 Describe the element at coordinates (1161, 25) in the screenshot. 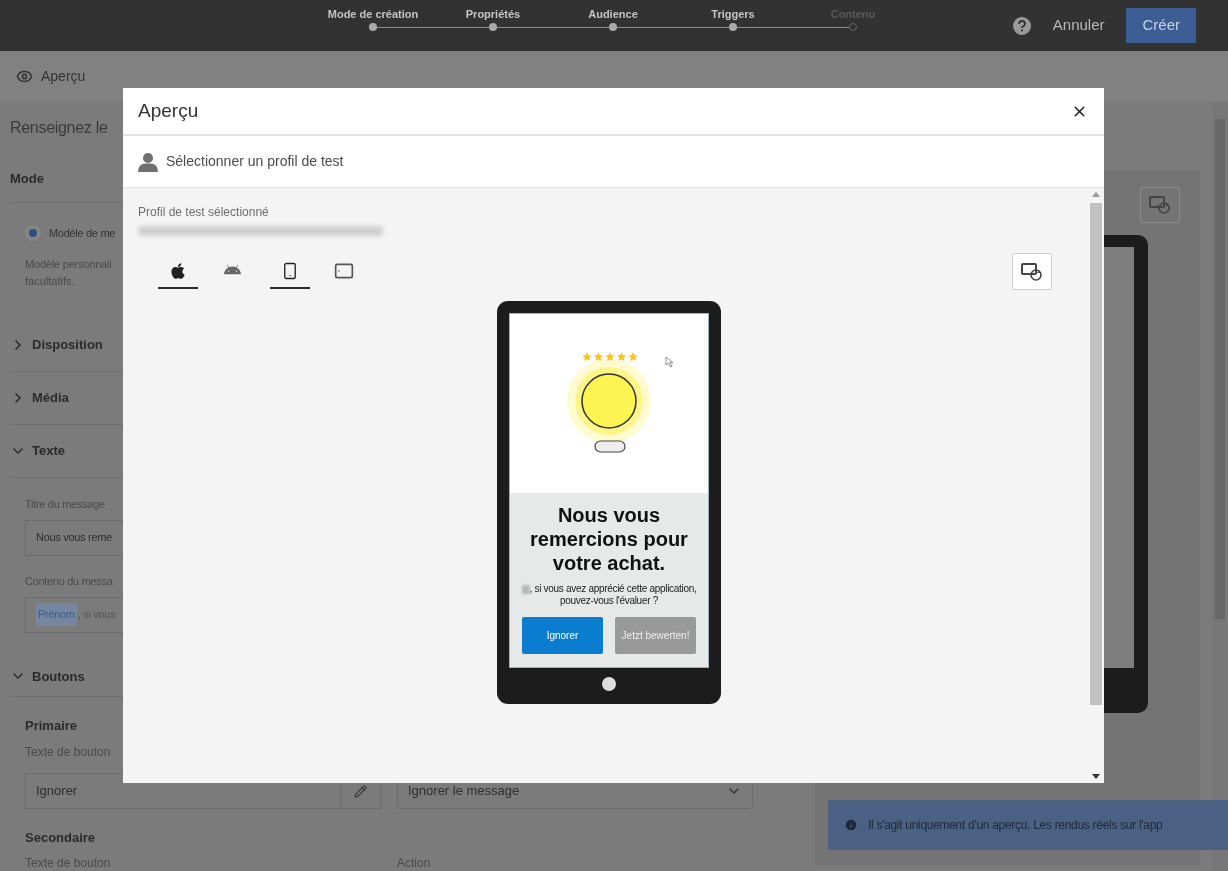

I see `create-button: Créer` at that location.